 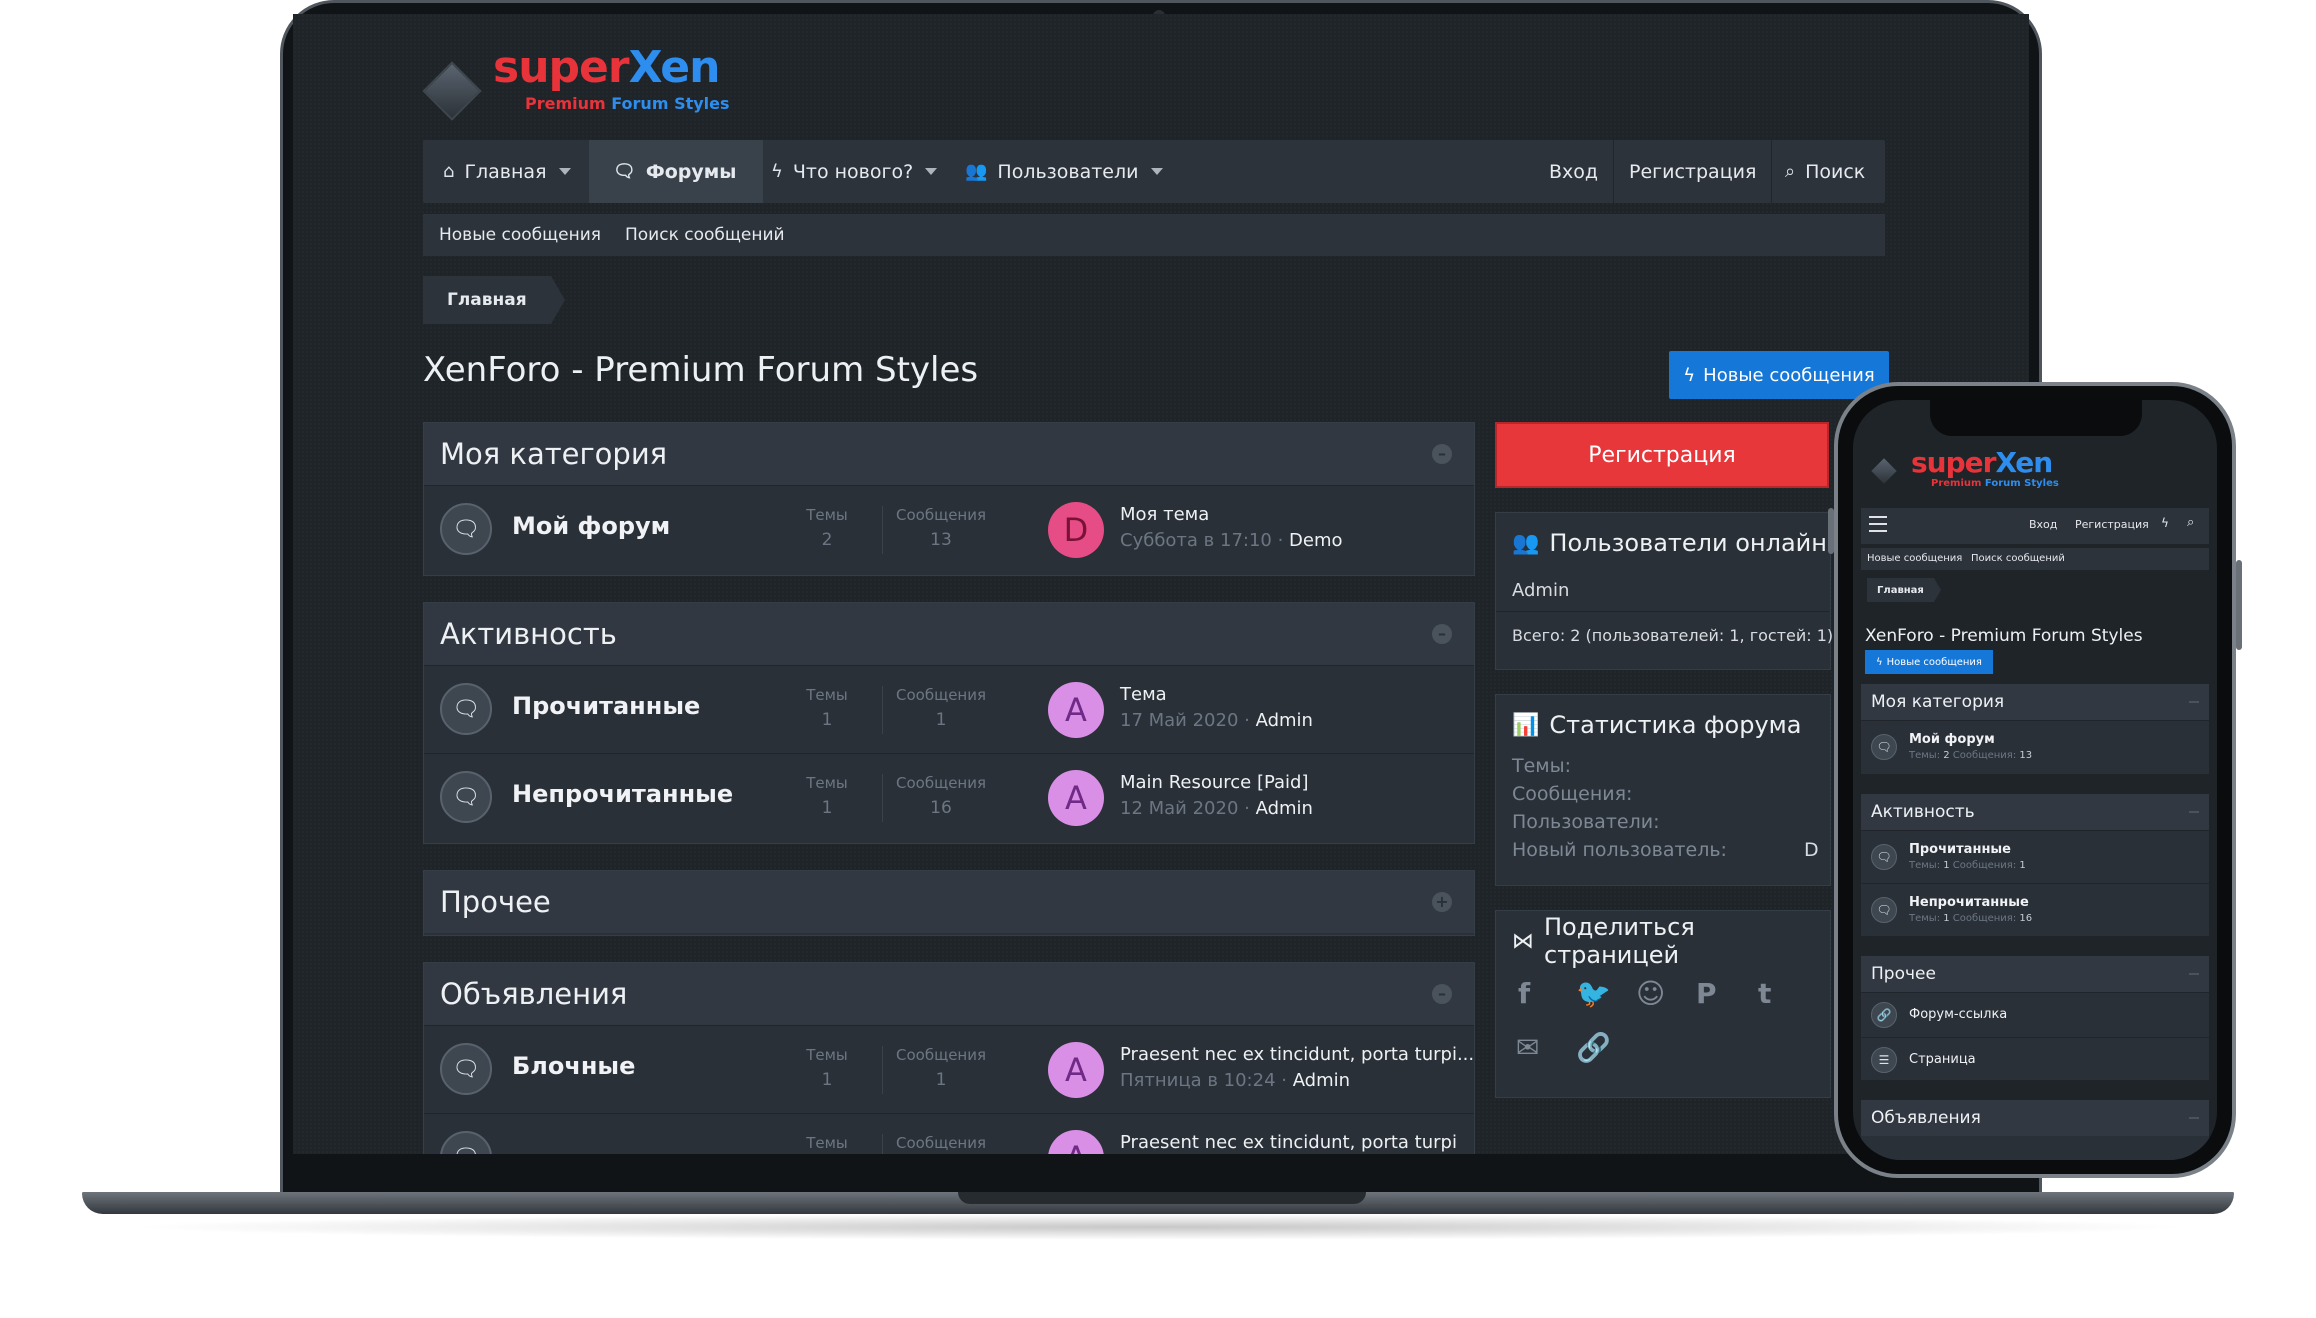 I want to click on nav-members: 👥 Пользователи, so click(x=1075, y=171).